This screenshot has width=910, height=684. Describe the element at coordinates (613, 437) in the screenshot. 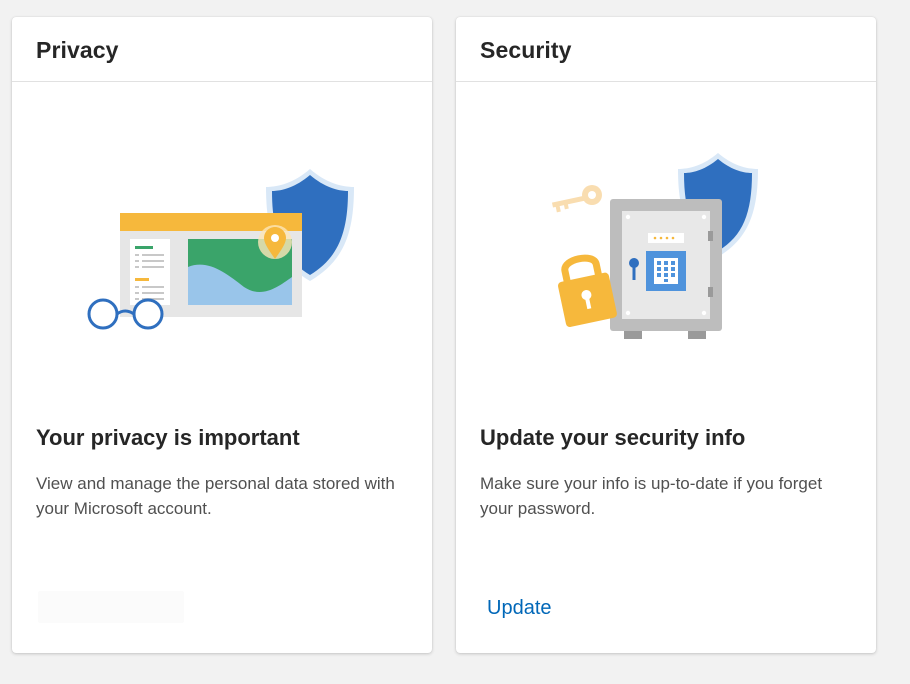

I see `security-heading: Update your security info` at that location.